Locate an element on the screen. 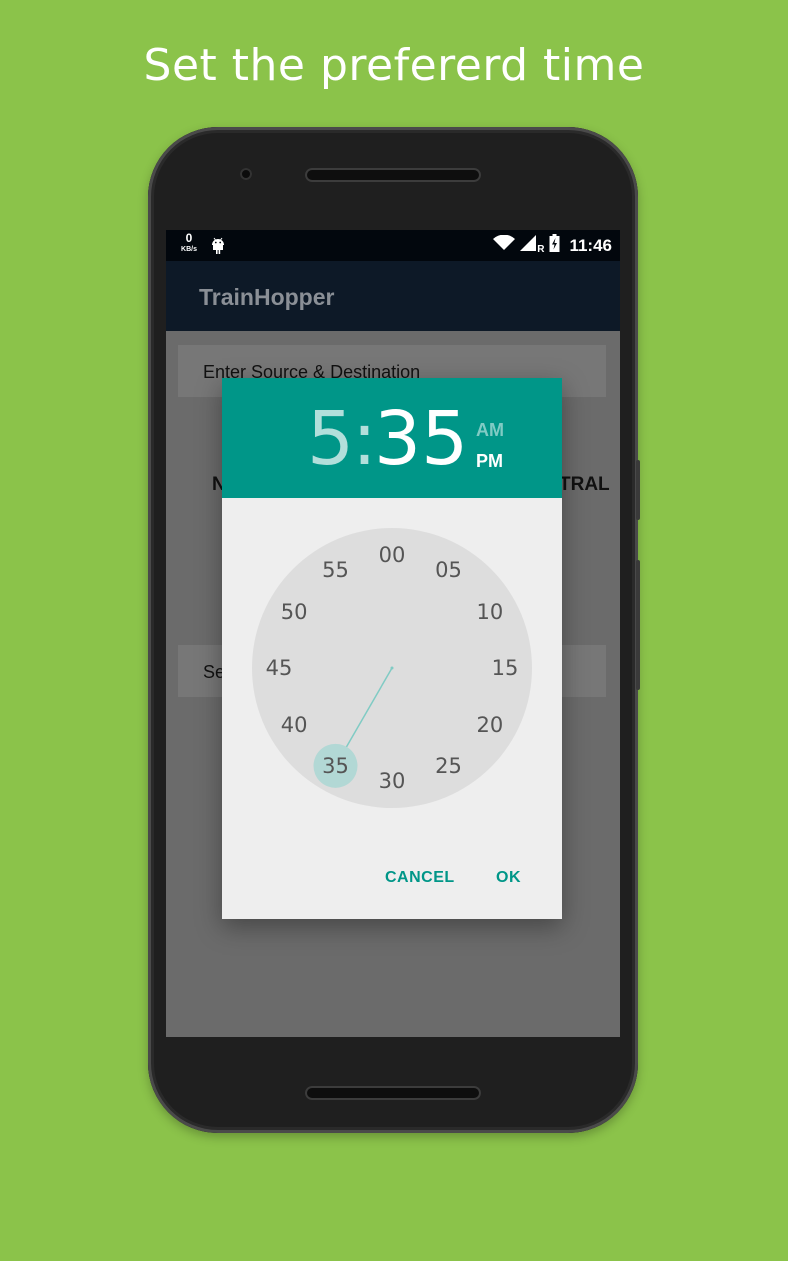  ok-button: OK is located at coordinates (508, 878).